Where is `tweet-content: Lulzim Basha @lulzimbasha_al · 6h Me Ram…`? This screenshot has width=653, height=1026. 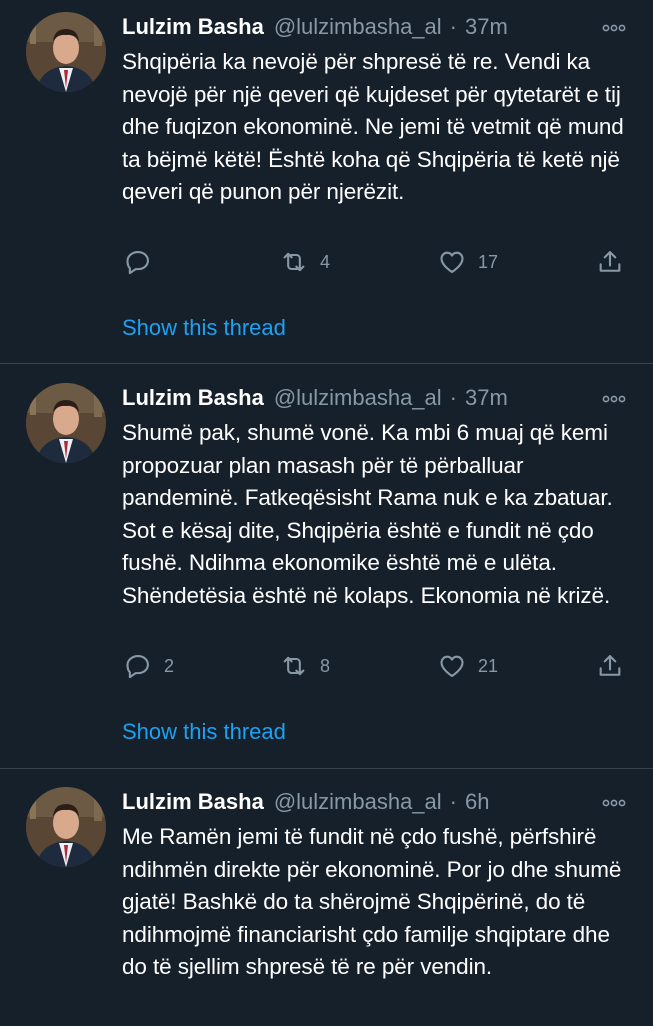 tweet-content: Lulzim Basha @lulzimbasha_al · 6h Me Ram… is located at coordinates (376, 885).